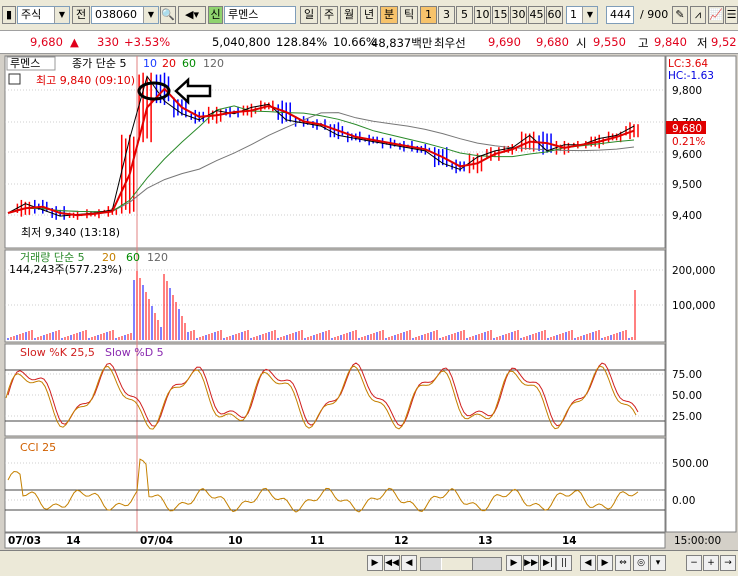 Image resolution: width=738 pixels, height=576 pixels. What do you see at coordinates (317, 541) in the screenshot?
I see `x-tick-label: 11` at bounding box center [317, 541].